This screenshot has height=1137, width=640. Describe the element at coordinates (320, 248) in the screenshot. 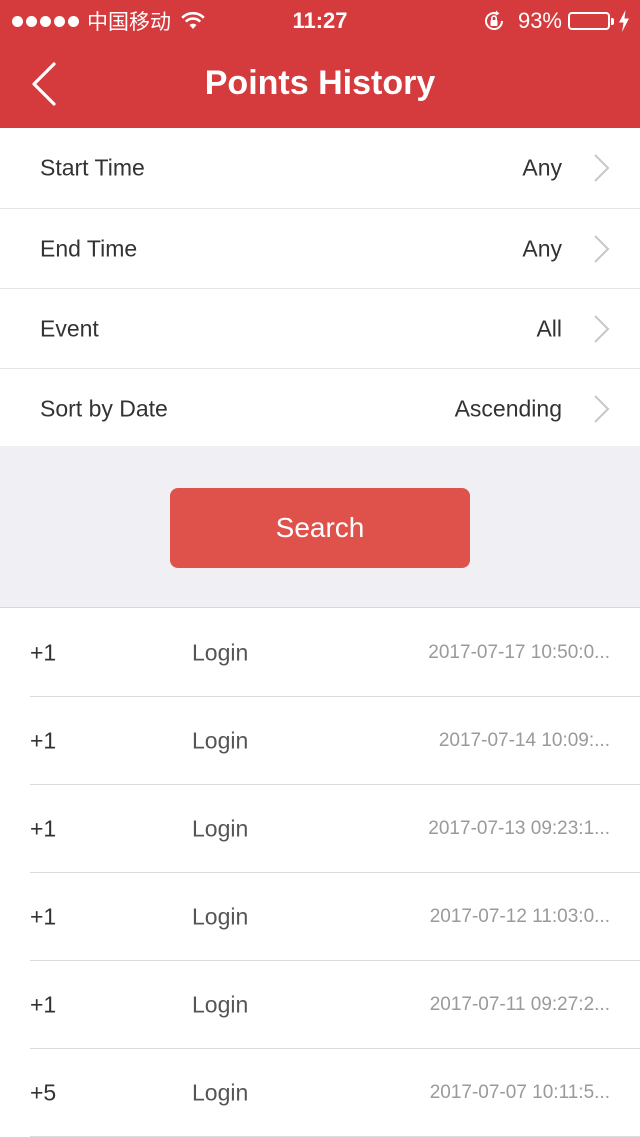

I see `filter-end-time: End Time Any` at that location.